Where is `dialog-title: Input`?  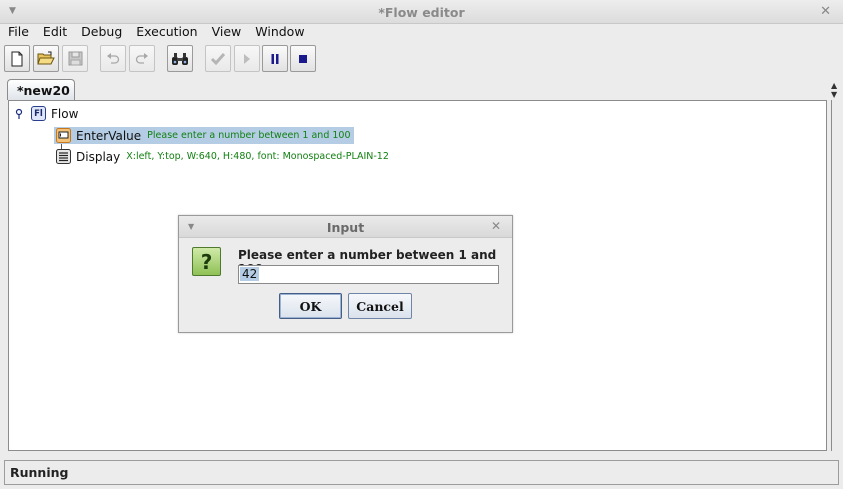 dialog-title: Input is located at coordinates (345, 227).